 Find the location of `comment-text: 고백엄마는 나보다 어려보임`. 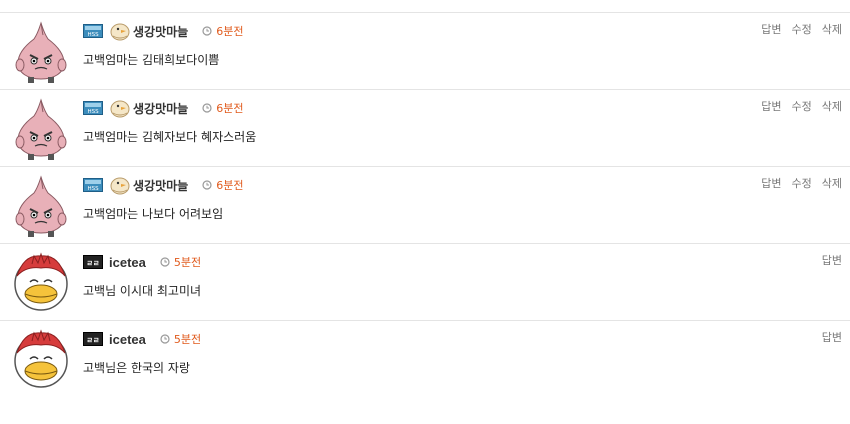

comment-text: 고백엄마는 나보다 어려보임 is located at coordinates (153, 214).